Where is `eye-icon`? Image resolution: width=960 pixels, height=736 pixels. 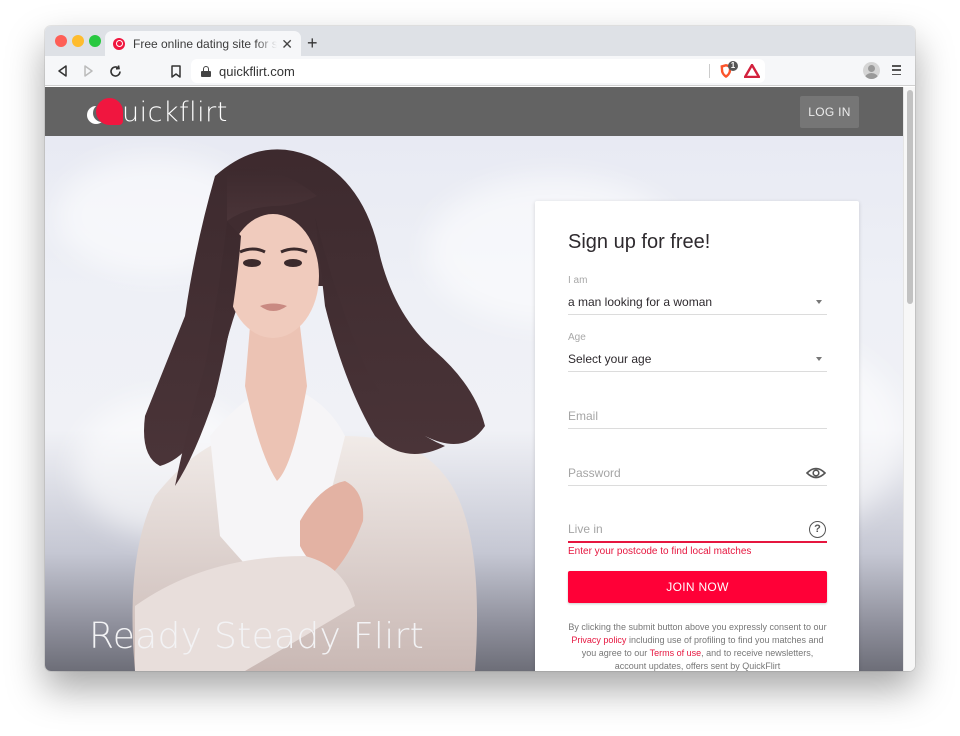 eye-icon is located at coordinates (816, 473).